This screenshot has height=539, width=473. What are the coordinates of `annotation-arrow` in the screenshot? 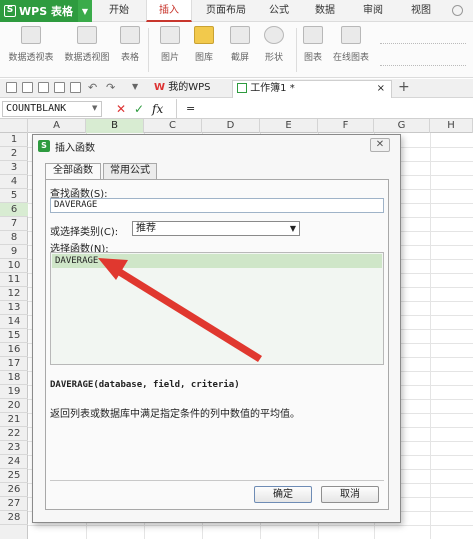 It's located at (180, 310).